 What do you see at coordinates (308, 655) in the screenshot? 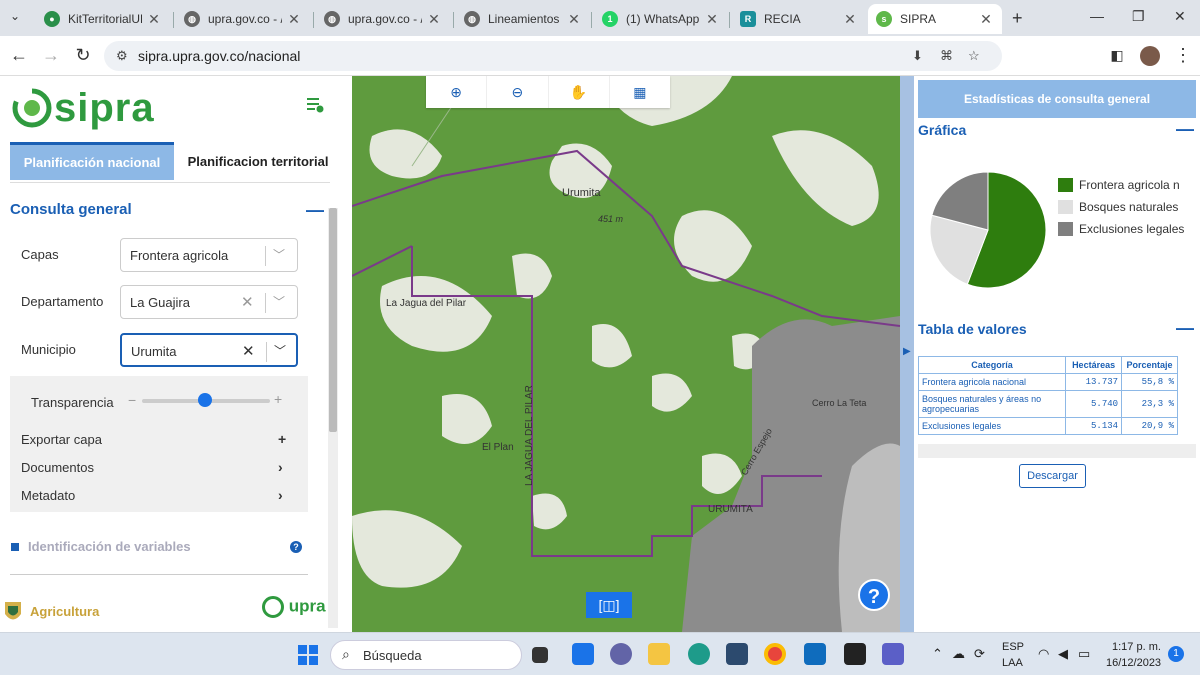
I see `windows-start-icon` at bounding box center [308, 655].